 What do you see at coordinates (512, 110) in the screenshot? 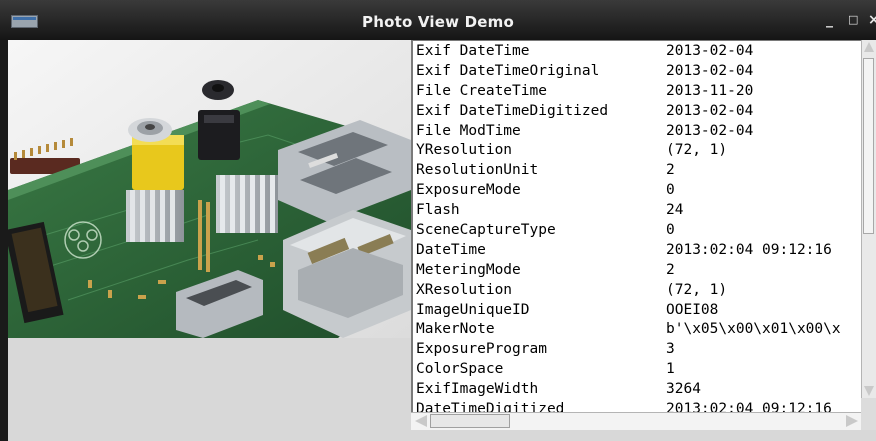
I see `exif-key: Exif DateTimeDigitized` at bounding box center [512, 110].